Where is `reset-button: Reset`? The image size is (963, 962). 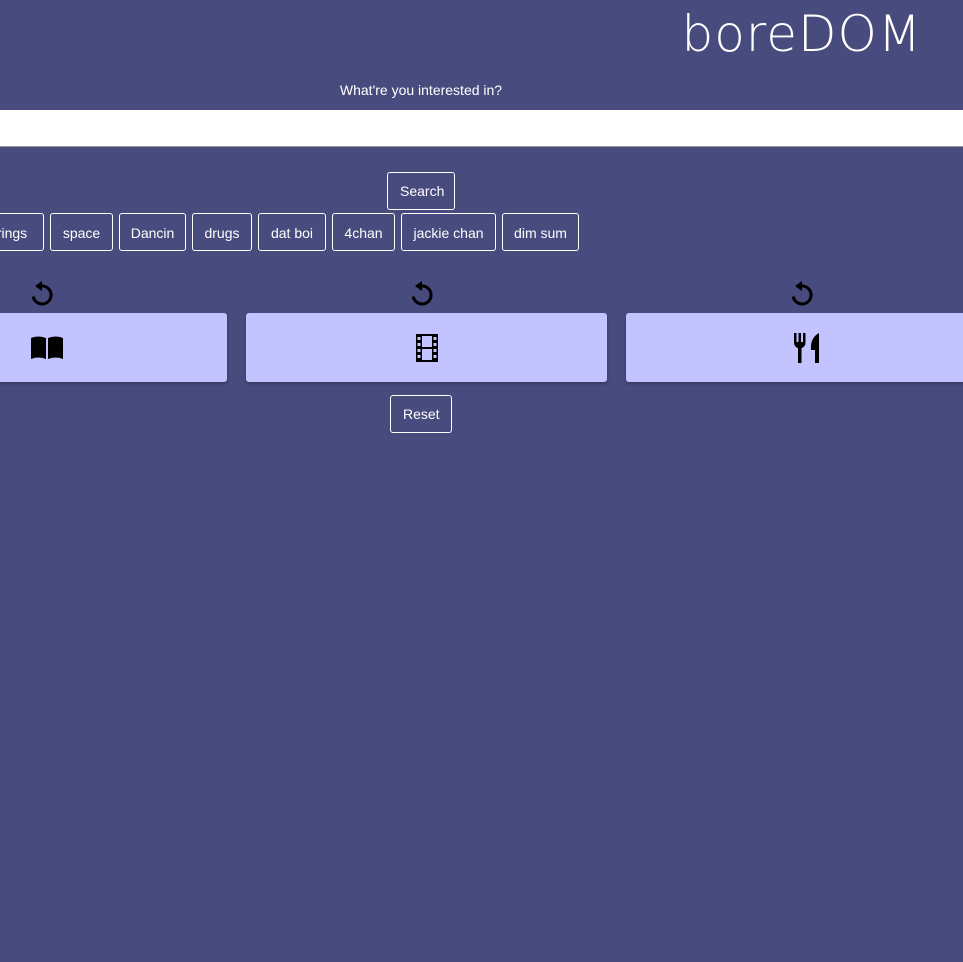
reset-button: Reset is located at coordinates (421, 414).